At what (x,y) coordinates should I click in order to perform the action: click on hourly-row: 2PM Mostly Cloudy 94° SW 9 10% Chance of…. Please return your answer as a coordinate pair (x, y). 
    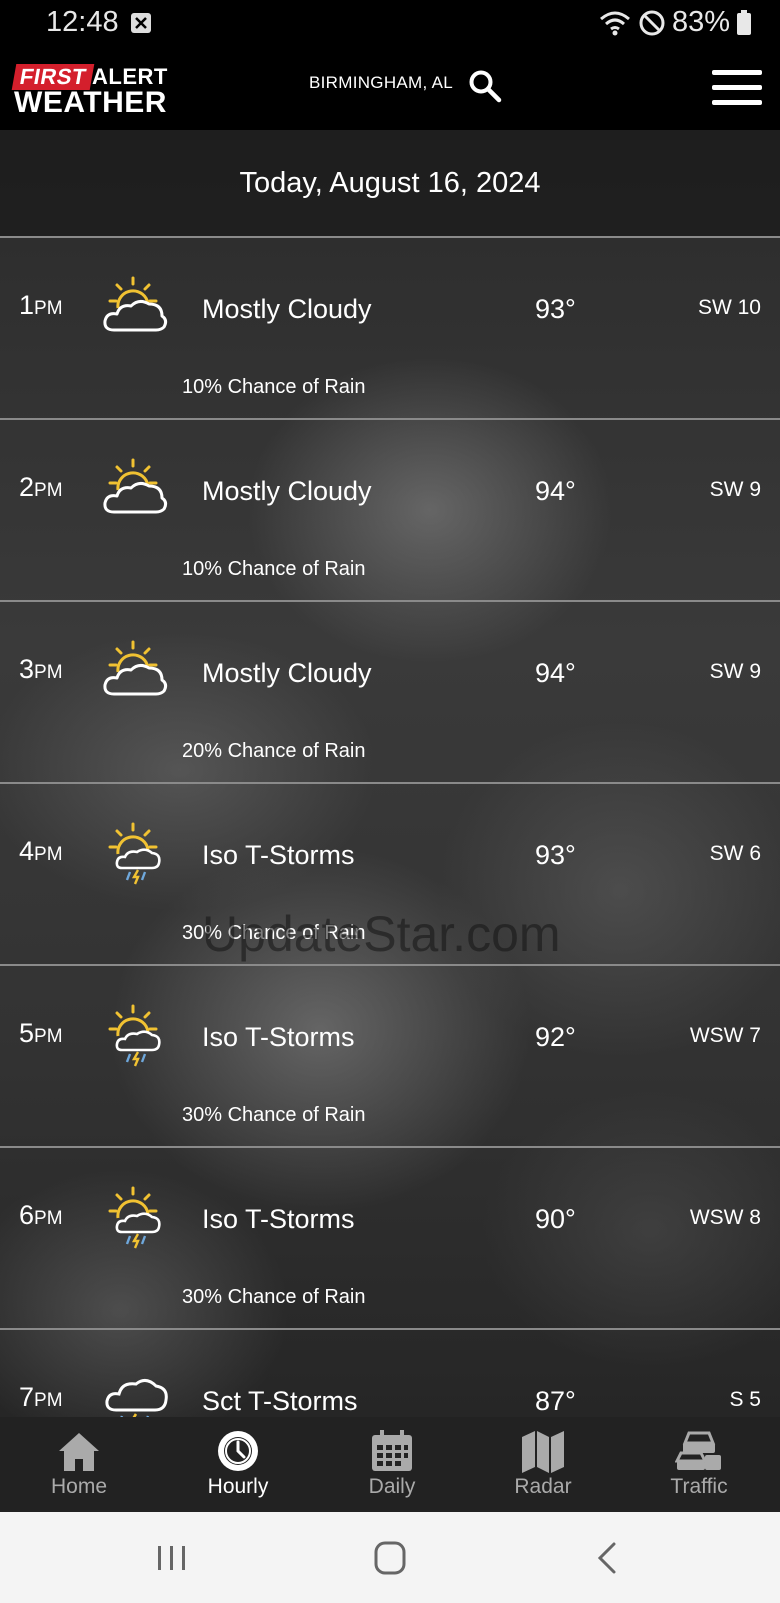
    Looking at the image, I should click on (390, 511).